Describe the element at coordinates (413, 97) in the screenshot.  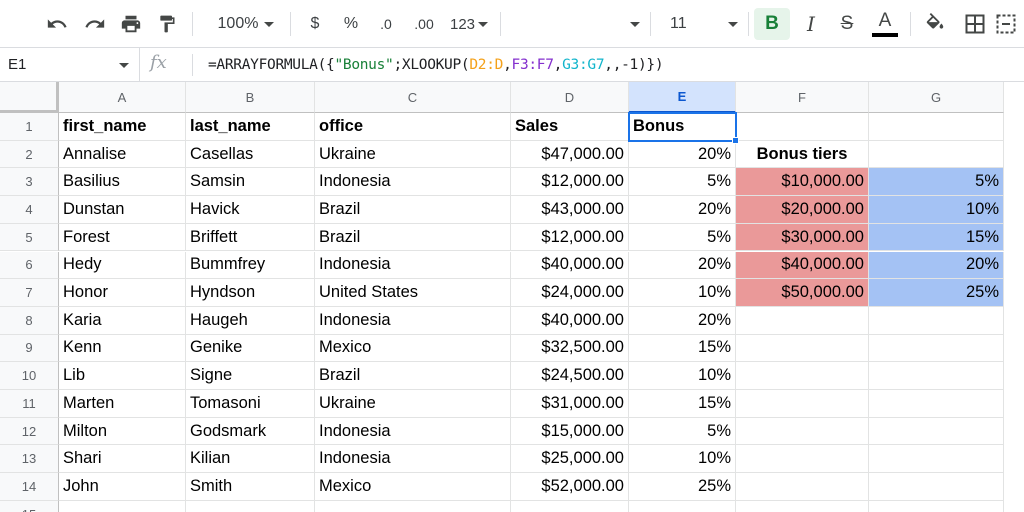
I see `column-header-c: C` at that location.